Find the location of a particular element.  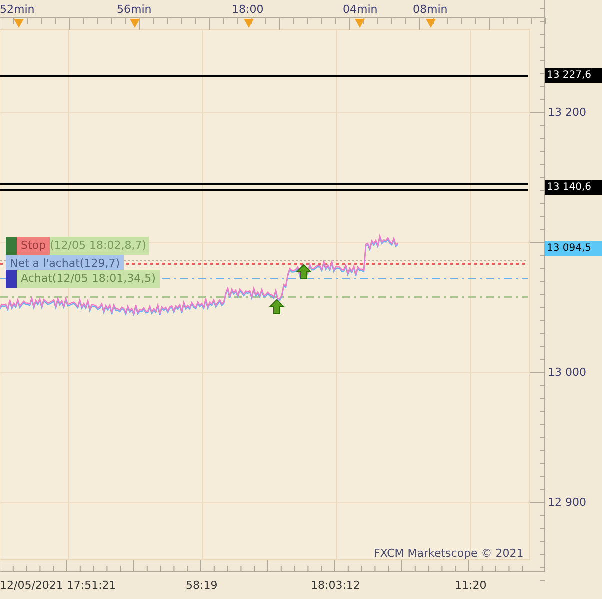

copyright-text: FXCM Marketscope © 2021 is located at coordinates (449, 554).